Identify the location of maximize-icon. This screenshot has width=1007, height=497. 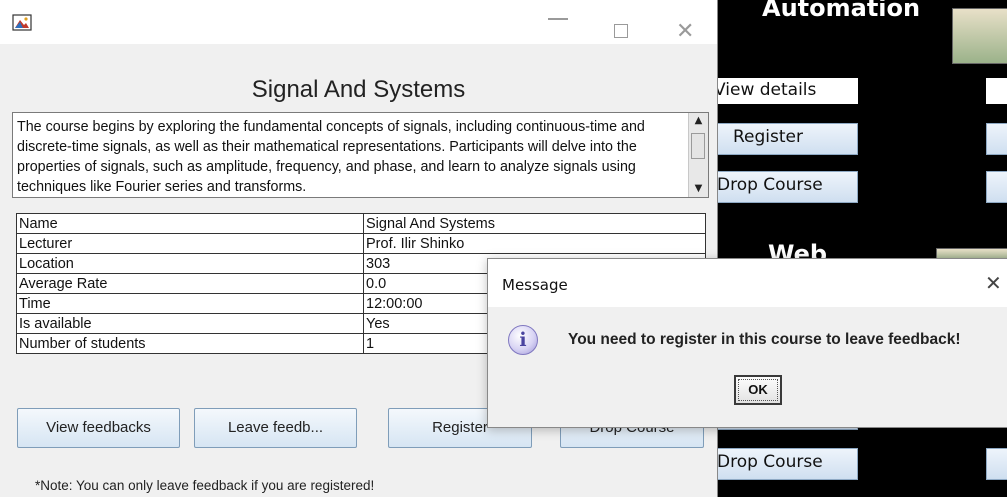
(621, 31).